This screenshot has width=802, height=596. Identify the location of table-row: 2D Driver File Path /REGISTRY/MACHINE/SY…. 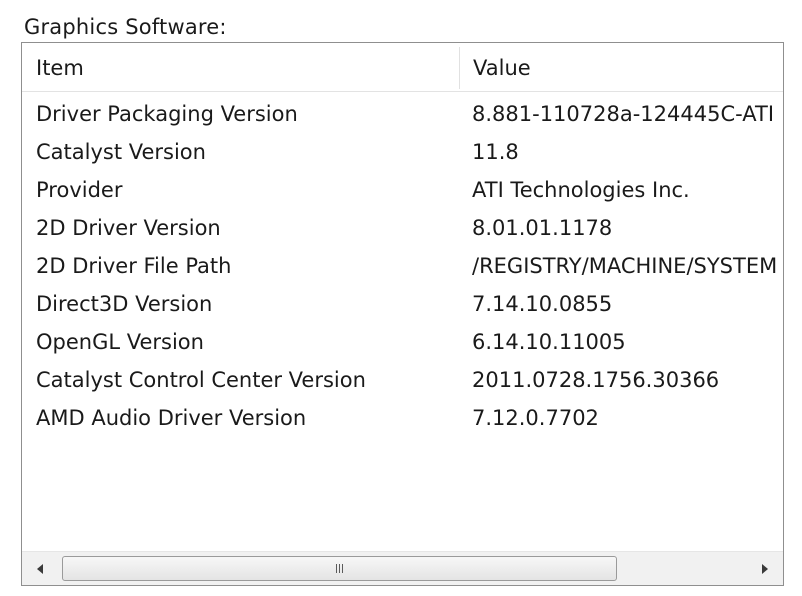
(402, 266).